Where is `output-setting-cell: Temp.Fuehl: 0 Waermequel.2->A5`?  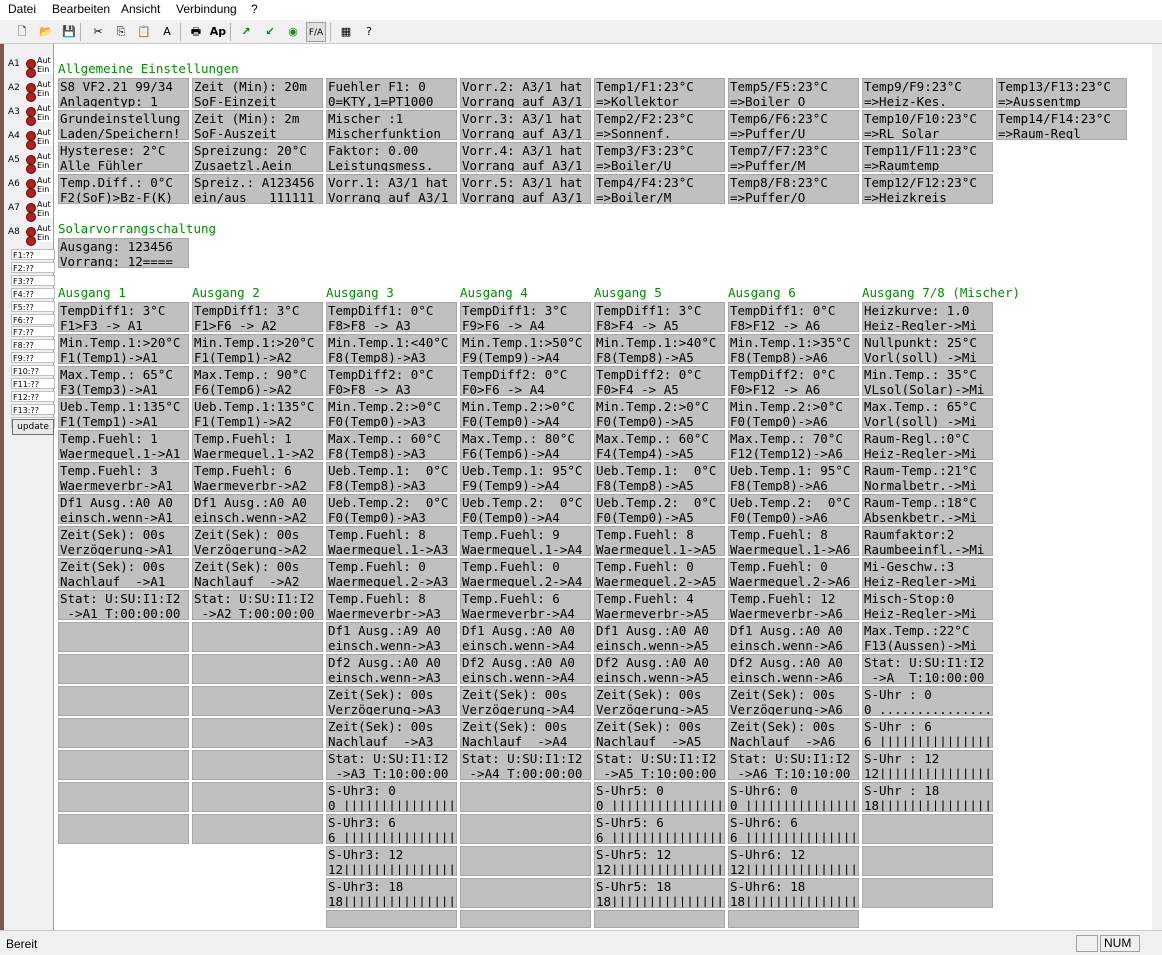 output-setting-cell: Temp.Fuehl: 0 Waermequel.2->A5 is located at coordinates (659, 573).